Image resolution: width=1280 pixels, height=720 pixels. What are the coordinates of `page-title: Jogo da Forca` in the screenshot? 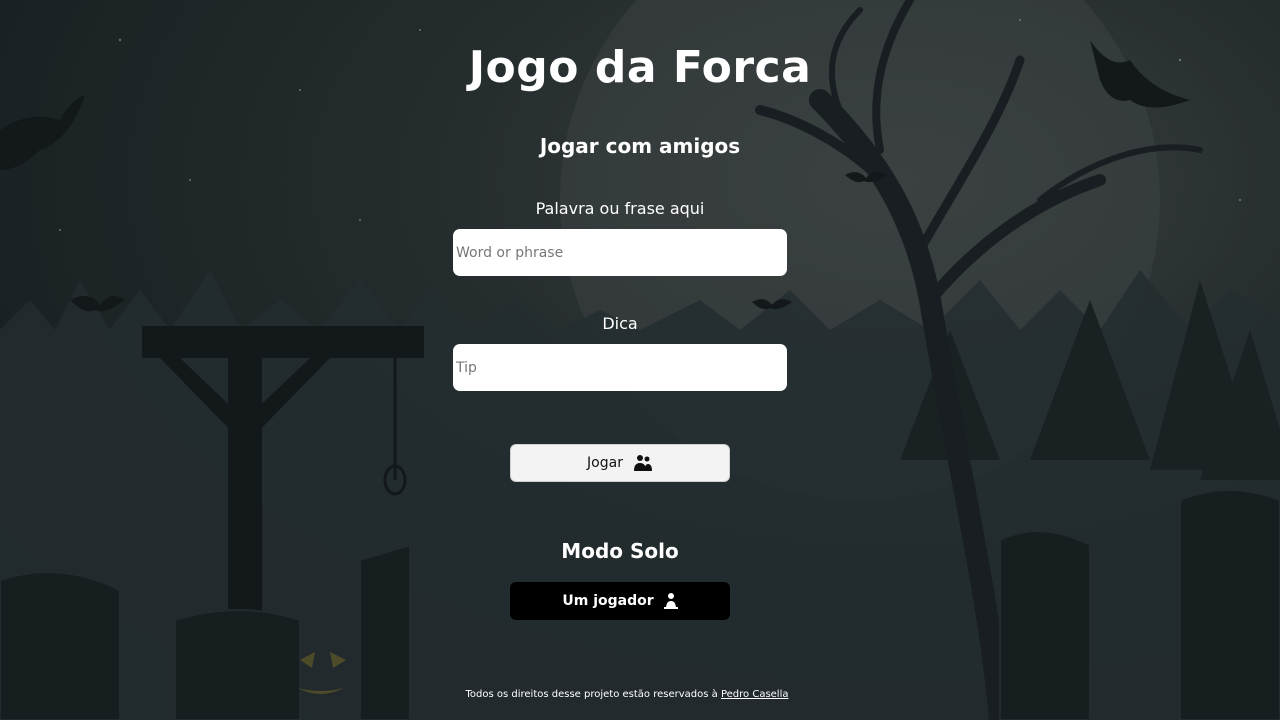 It's located at (640, 67).